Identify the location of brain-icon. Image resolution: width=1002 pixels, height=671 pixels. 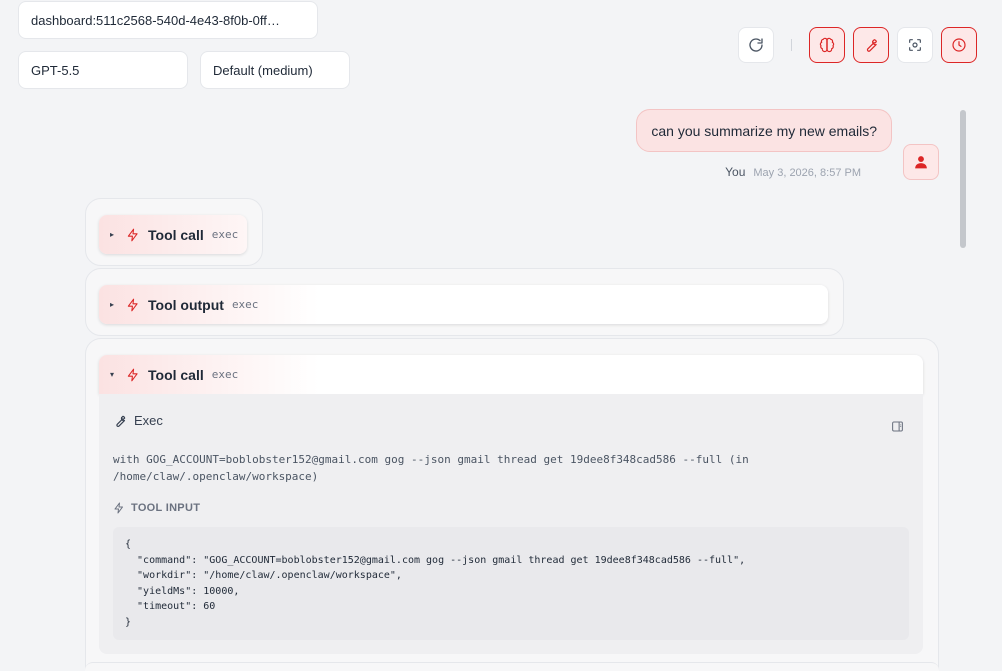
(827, 45).